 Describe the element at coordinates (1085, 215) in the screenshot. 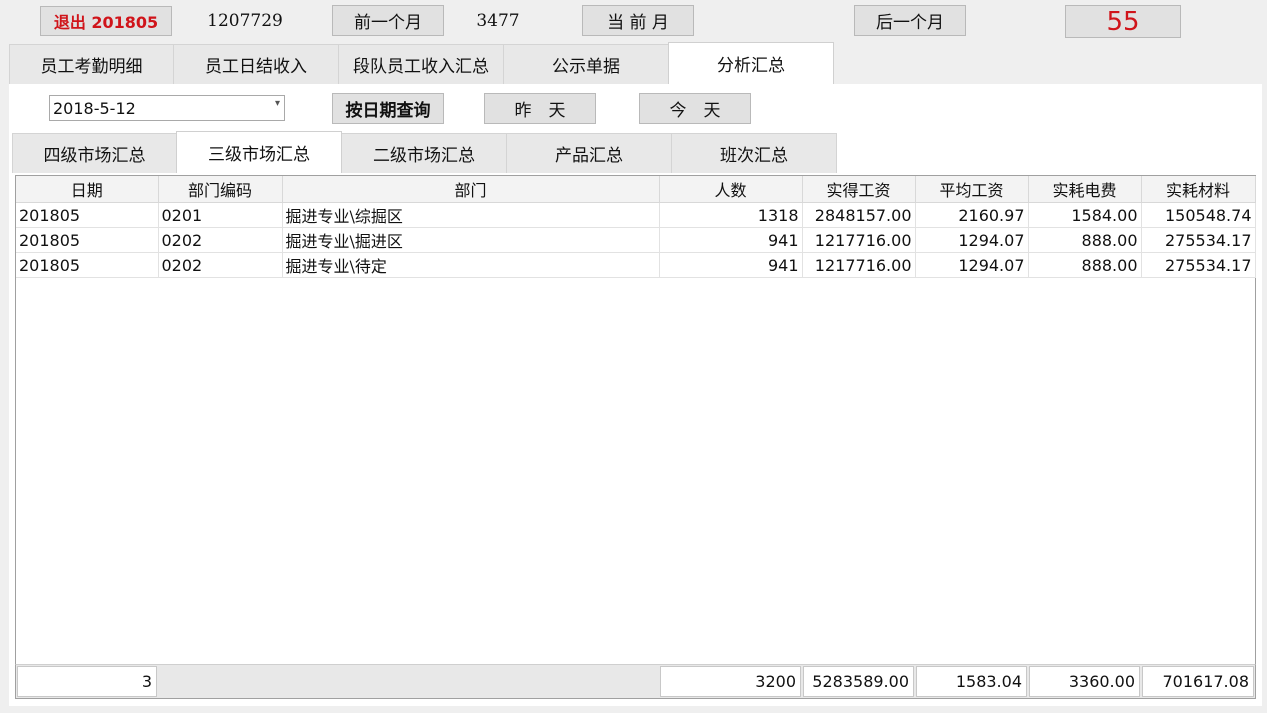

I see `cell-power: 1584.00` at that location.